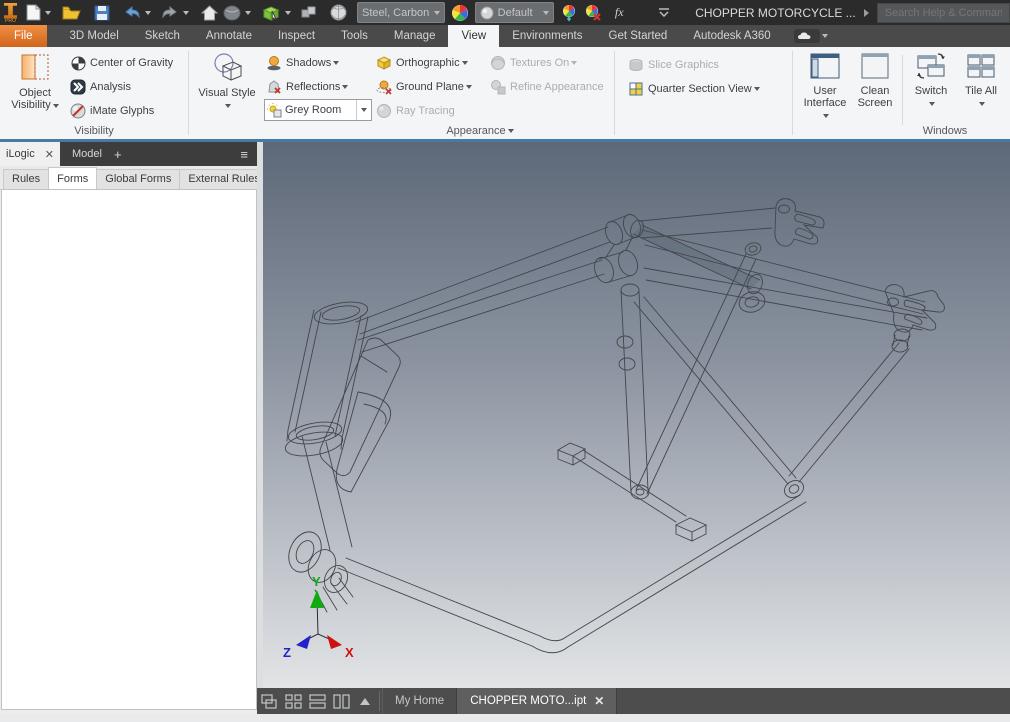 Image resolution: width=1010 pixels, height=722 pixels. I want to click on appearance-combo: Default, so click(514, 12).